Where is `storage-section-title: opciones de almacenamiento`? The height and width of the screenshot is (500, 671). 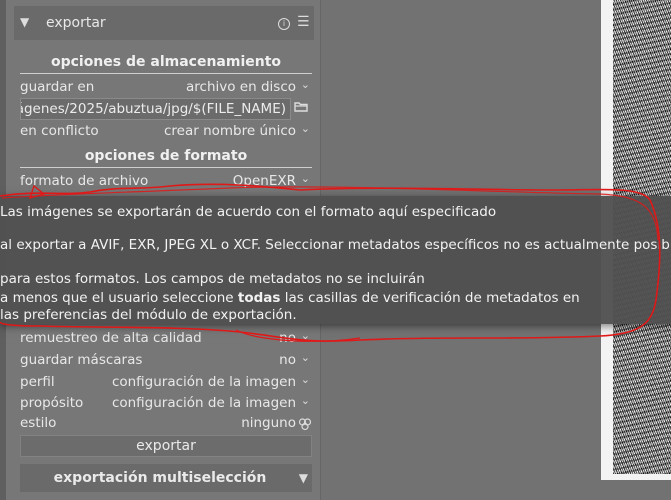
storage-section-title: opciones de almacenamiento is located at coordinates (166, 62).